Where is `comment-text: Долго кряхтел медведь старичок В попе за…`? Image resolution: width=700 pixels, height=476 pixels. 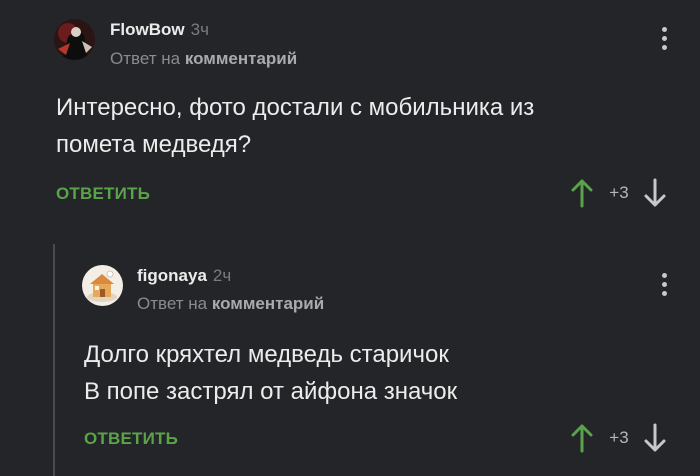 comment-text: Долго кряхтел медведь старичок В попе за… is located at coordinates (271, 373).